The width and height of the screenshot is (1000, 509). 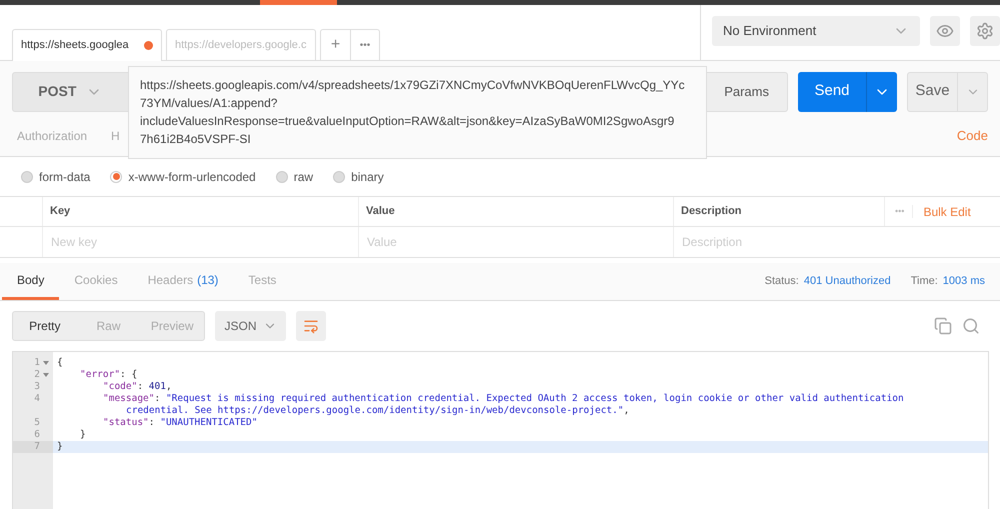 What do you see at coordinates (31, 281) in the screenshot?
I see `response-tab: Body` at bounding box center [31, 281].